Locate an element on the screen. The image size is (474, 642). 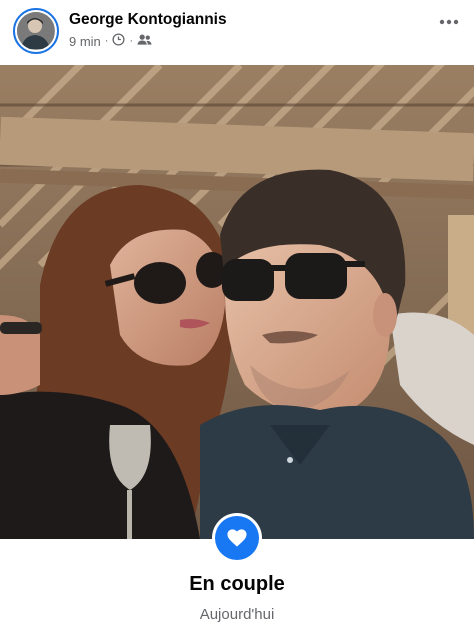
post-time: 9 min is located at coordinates (85, 41).